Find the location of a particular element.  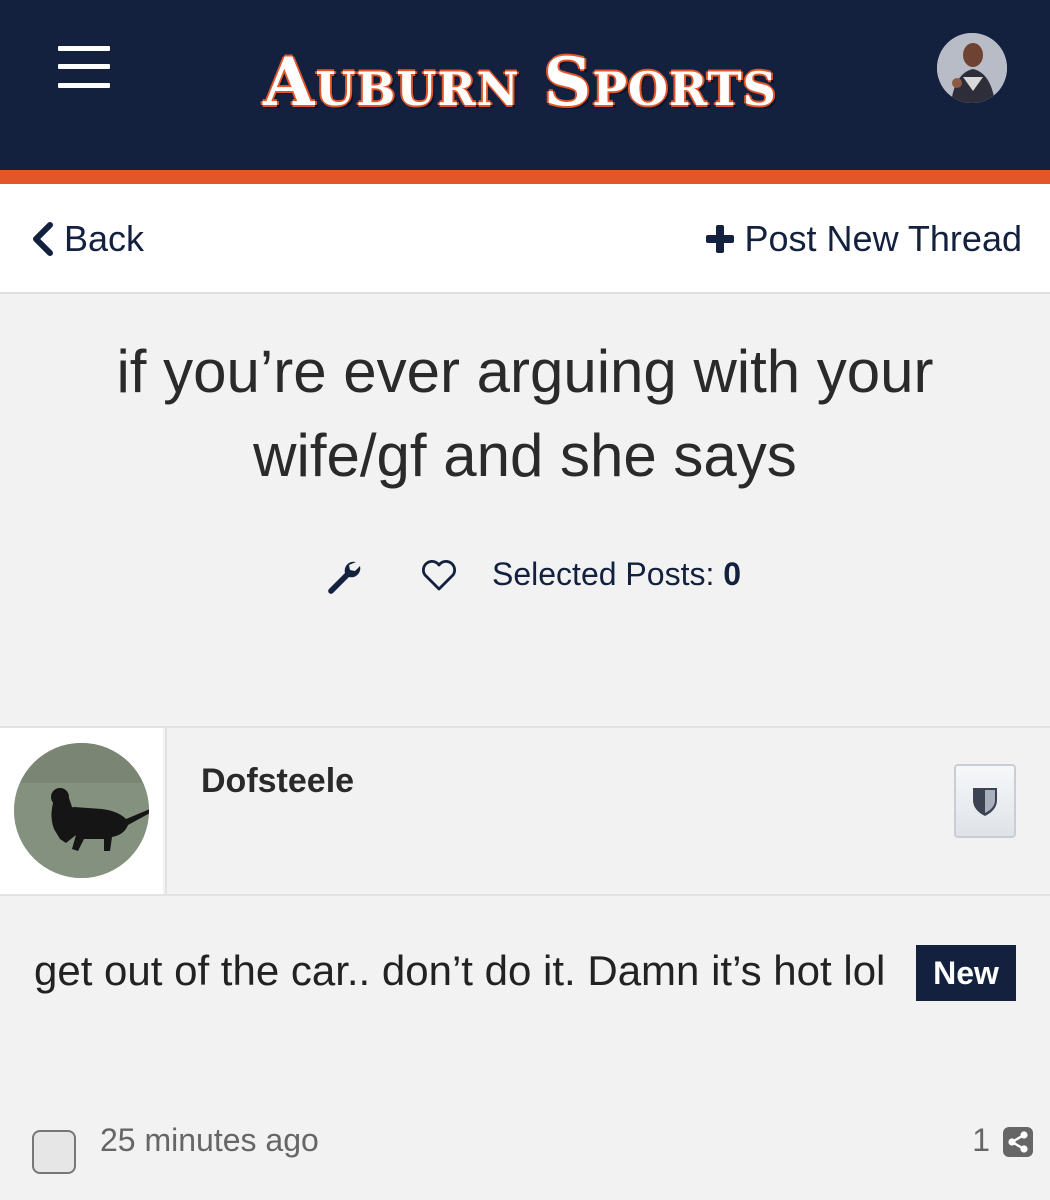

site-header: Auburn Sports is located at coordinates (525, 85).